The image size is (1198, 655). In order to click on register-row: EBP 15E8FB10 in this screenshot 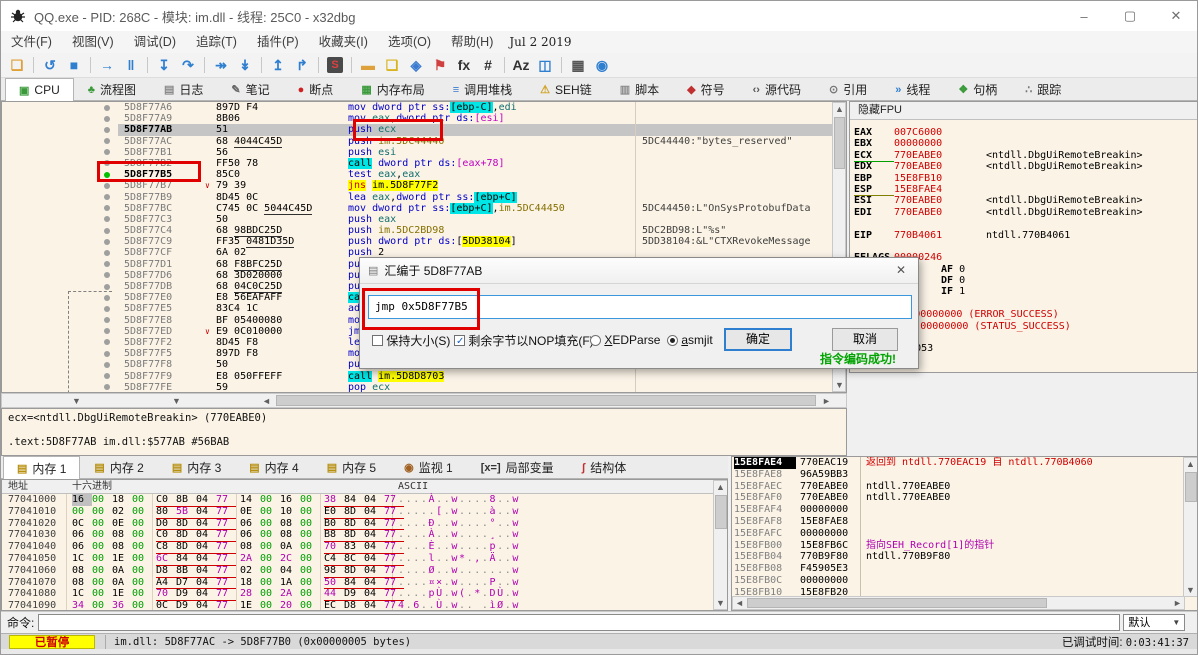, I will do `click(1023, 178)`.